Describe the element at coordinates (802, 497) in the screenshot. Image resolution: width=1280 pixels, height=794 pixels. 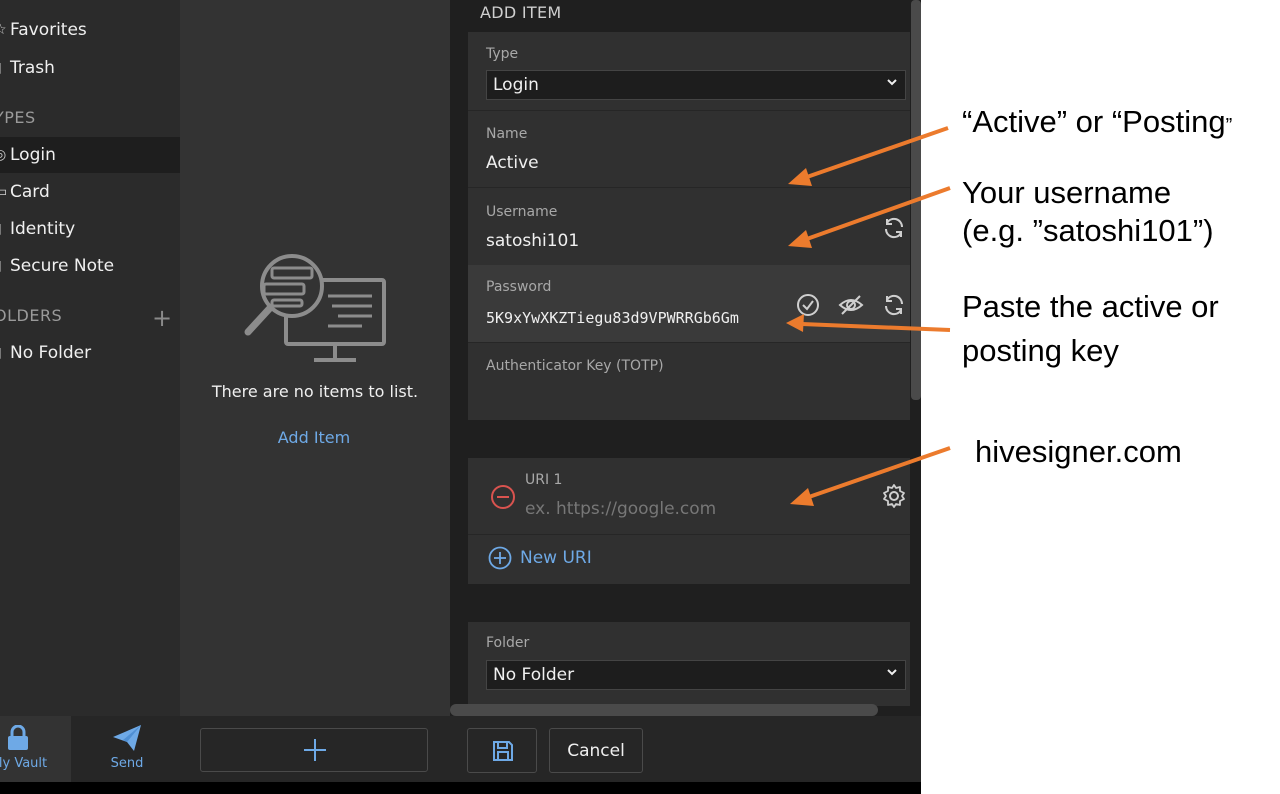
I see `arrow-head-uri` at that location.